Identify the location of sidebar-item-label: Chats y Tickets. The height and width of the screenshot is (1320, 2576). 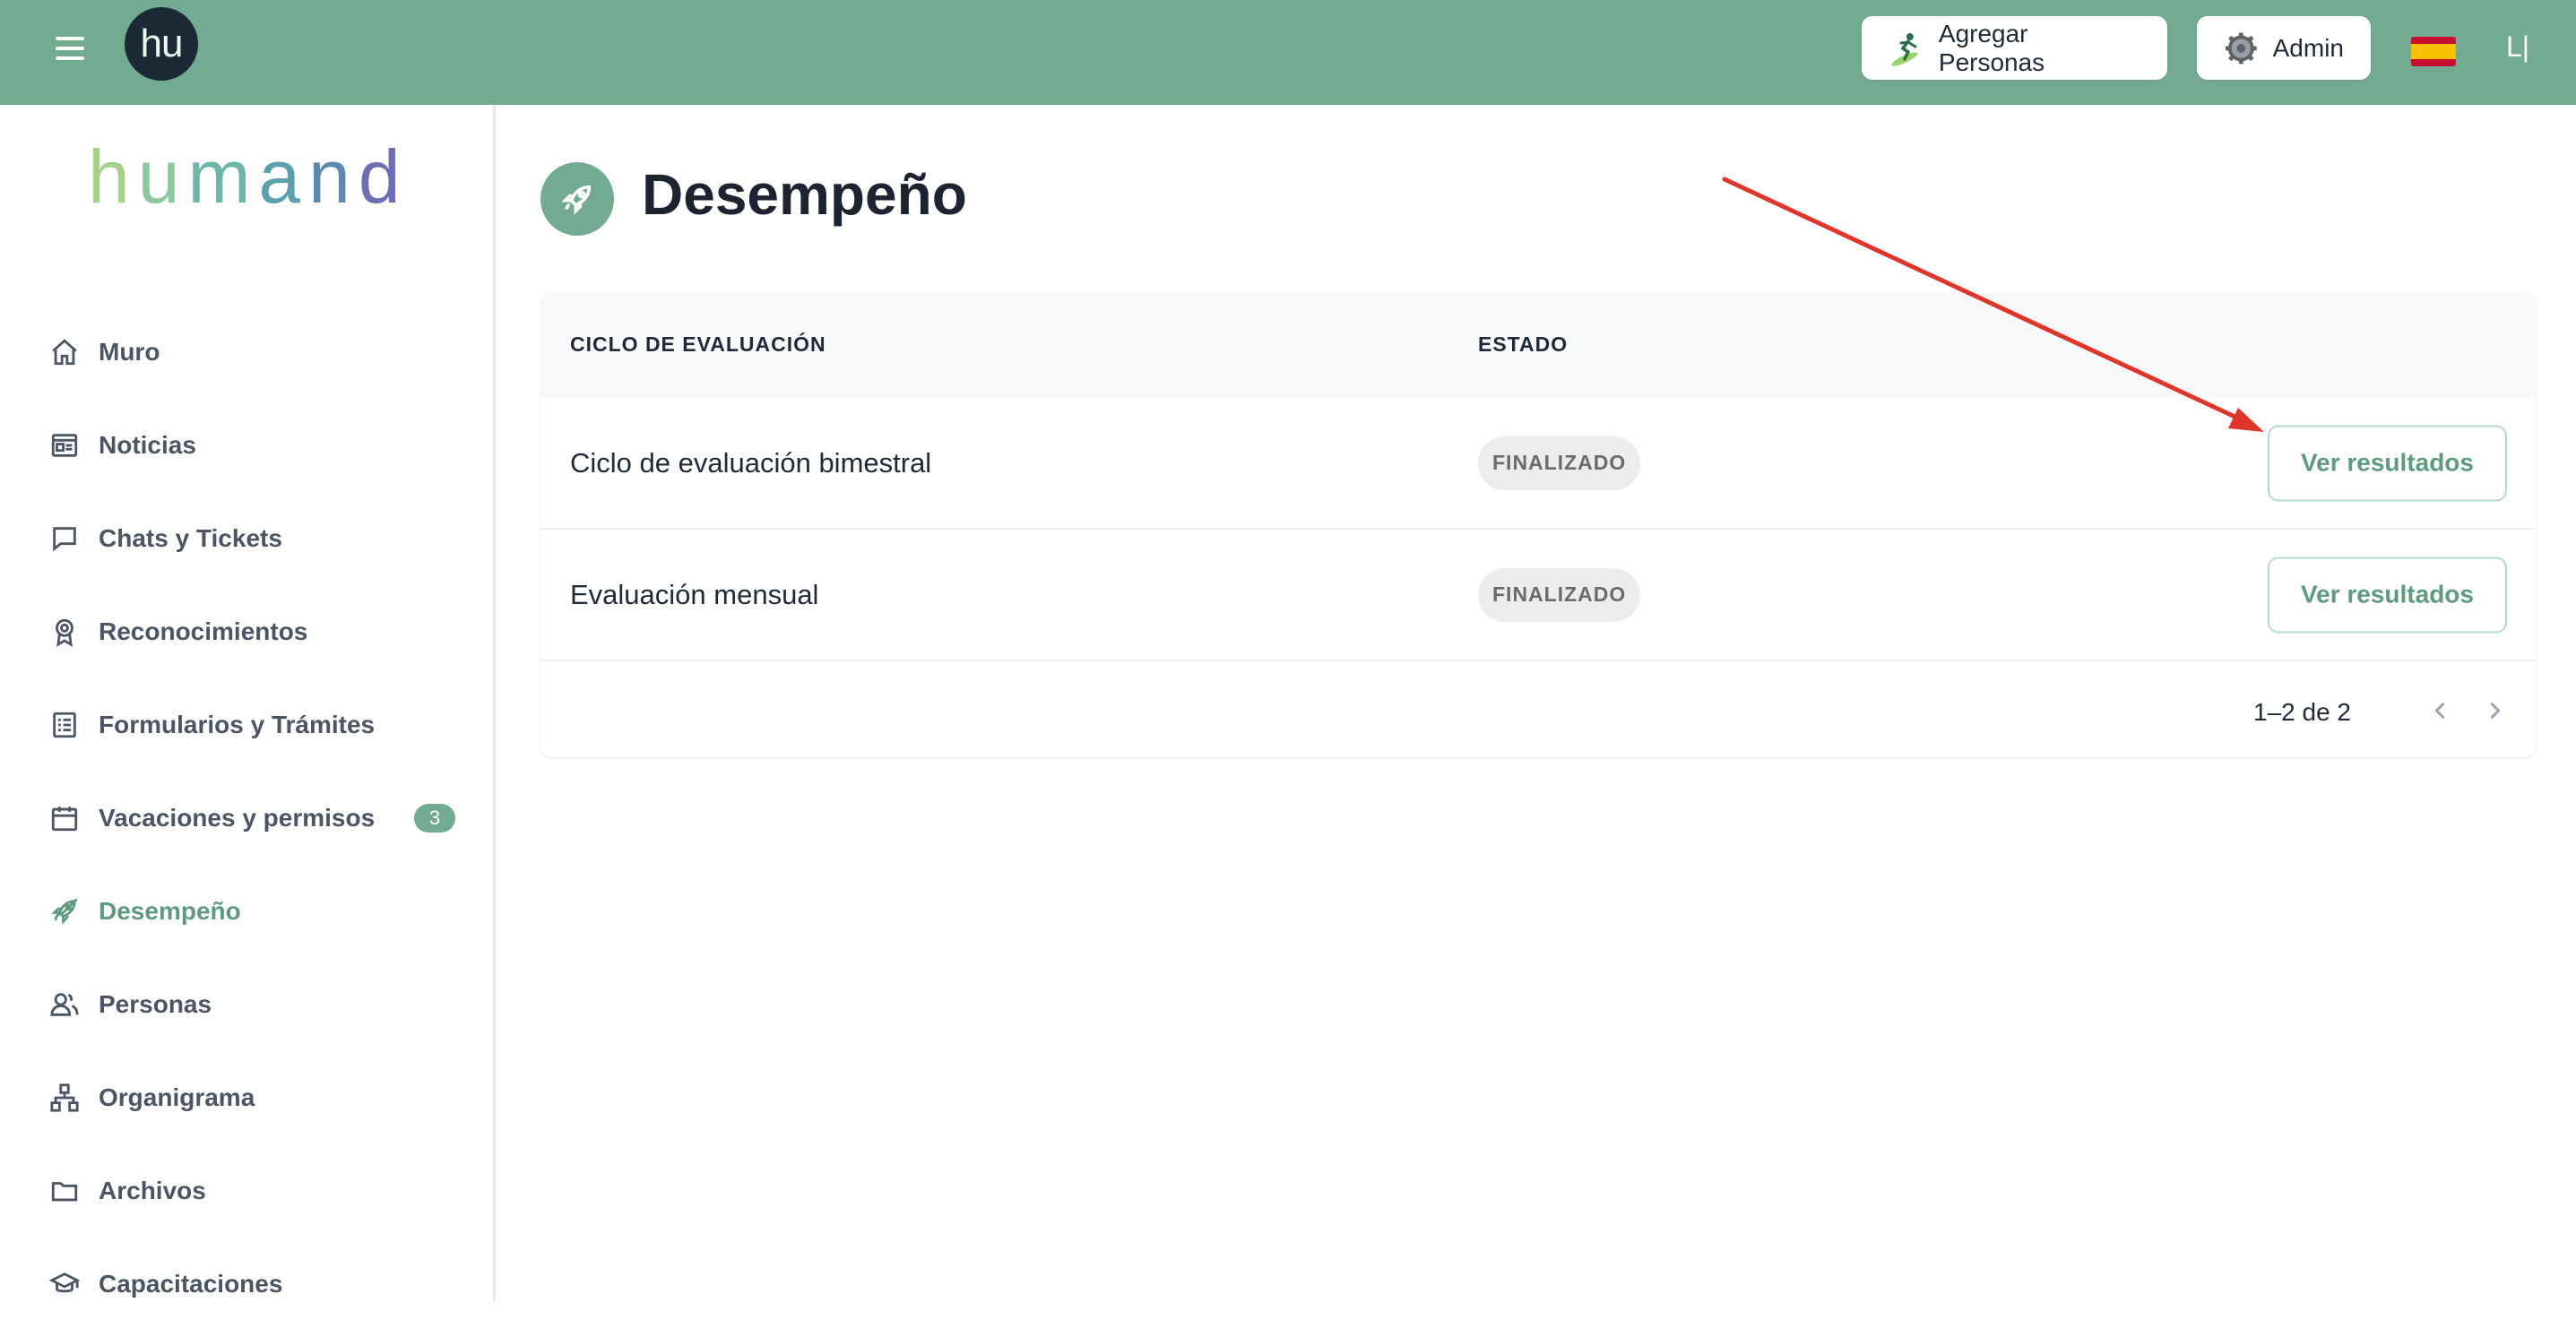
(190, 538).